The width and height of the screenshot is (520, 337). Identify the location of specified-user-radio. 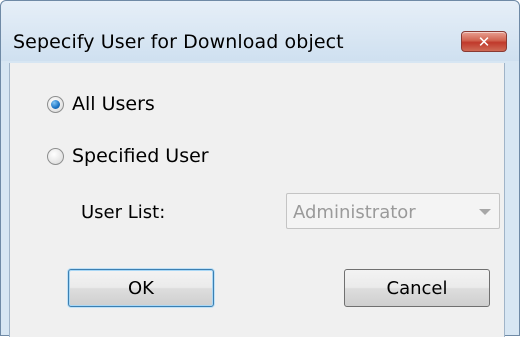
(55, 156).